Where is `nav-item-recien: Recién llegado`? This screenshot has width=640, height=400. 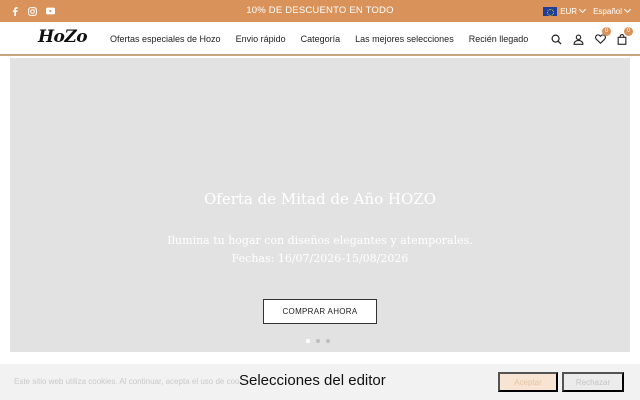
nav-item-recien: Recién llegado is located at coordinates (499, 39).